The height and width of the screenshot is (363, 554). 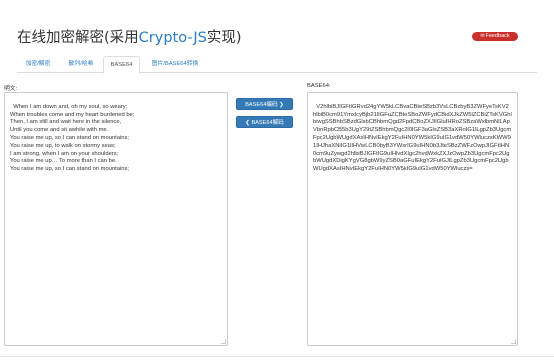 What do you see at coordinates (482, 36) in the screenshot?
I see `envelope-icon: ✉` at bounding box center [482, 36].